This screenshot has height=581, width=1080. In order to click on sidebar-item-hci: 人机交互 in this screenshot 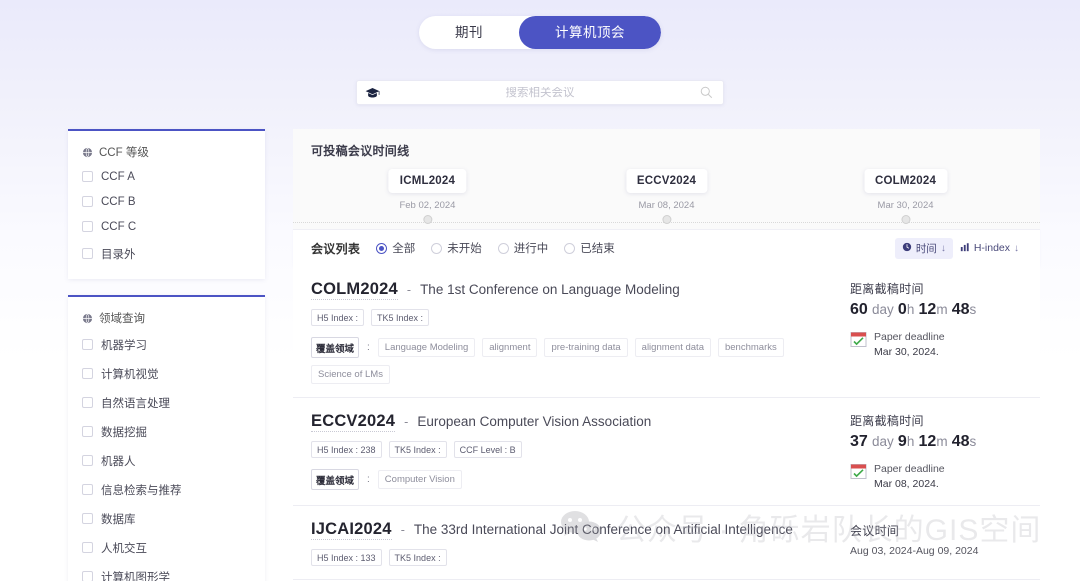, I will do `click(166, 547)`.